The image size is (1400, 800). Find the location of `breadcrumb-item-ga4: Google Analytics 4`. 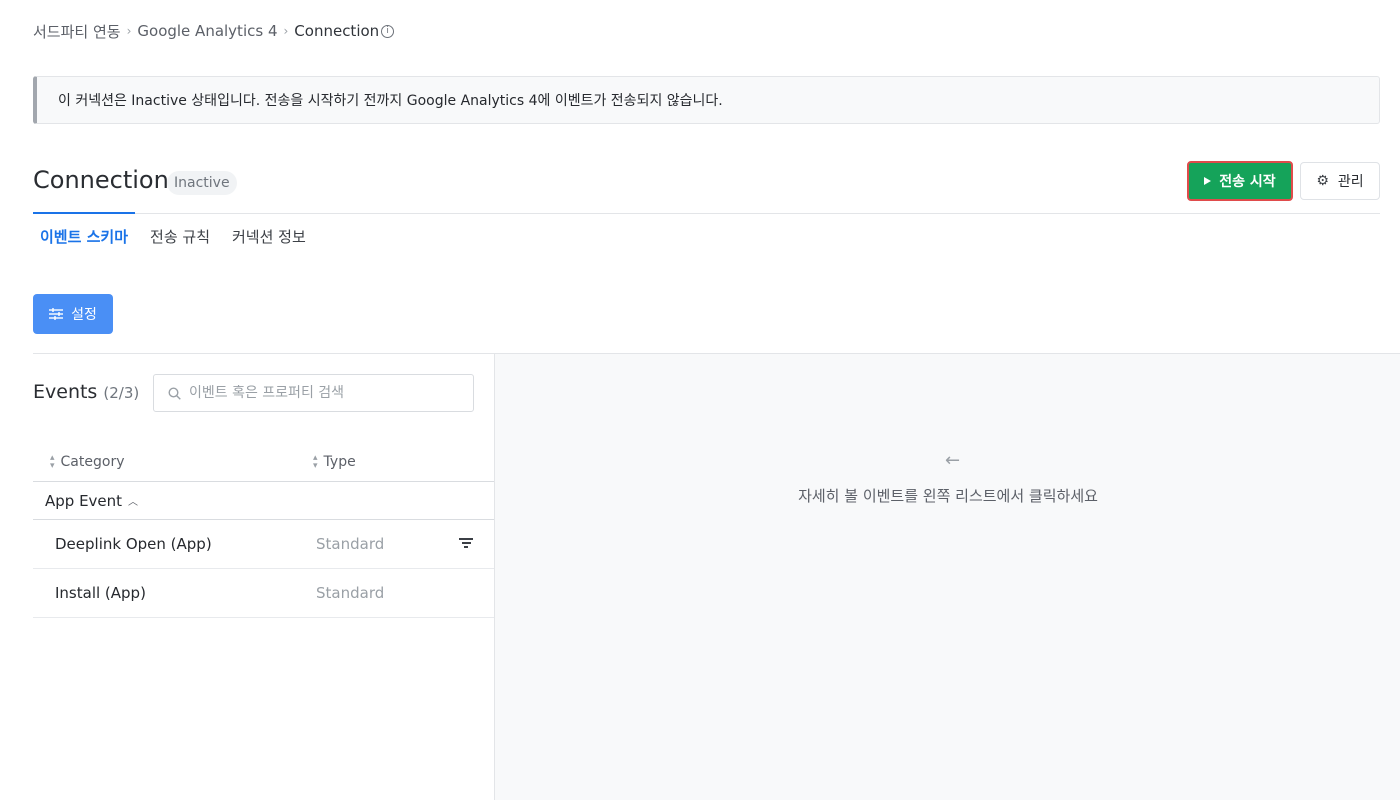

breadcrumb-item-ga4: Google Analytics 4 is located at coordinates (207, 31).